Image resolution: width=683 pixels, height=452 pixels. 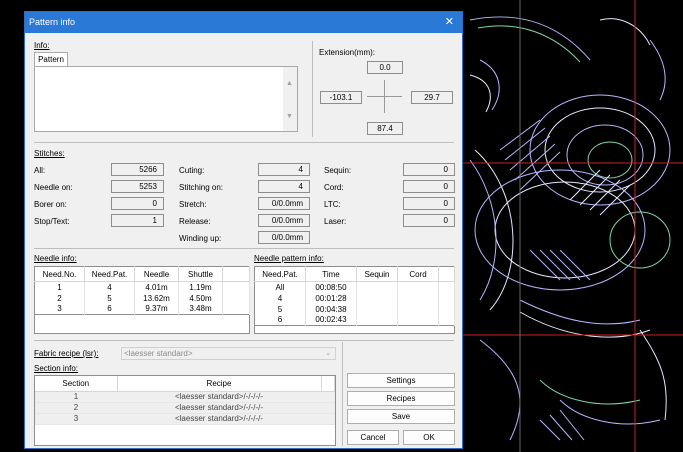 I want to click on table-row: 3 6 9.37m 3.48m, so click(x=142, y=309).